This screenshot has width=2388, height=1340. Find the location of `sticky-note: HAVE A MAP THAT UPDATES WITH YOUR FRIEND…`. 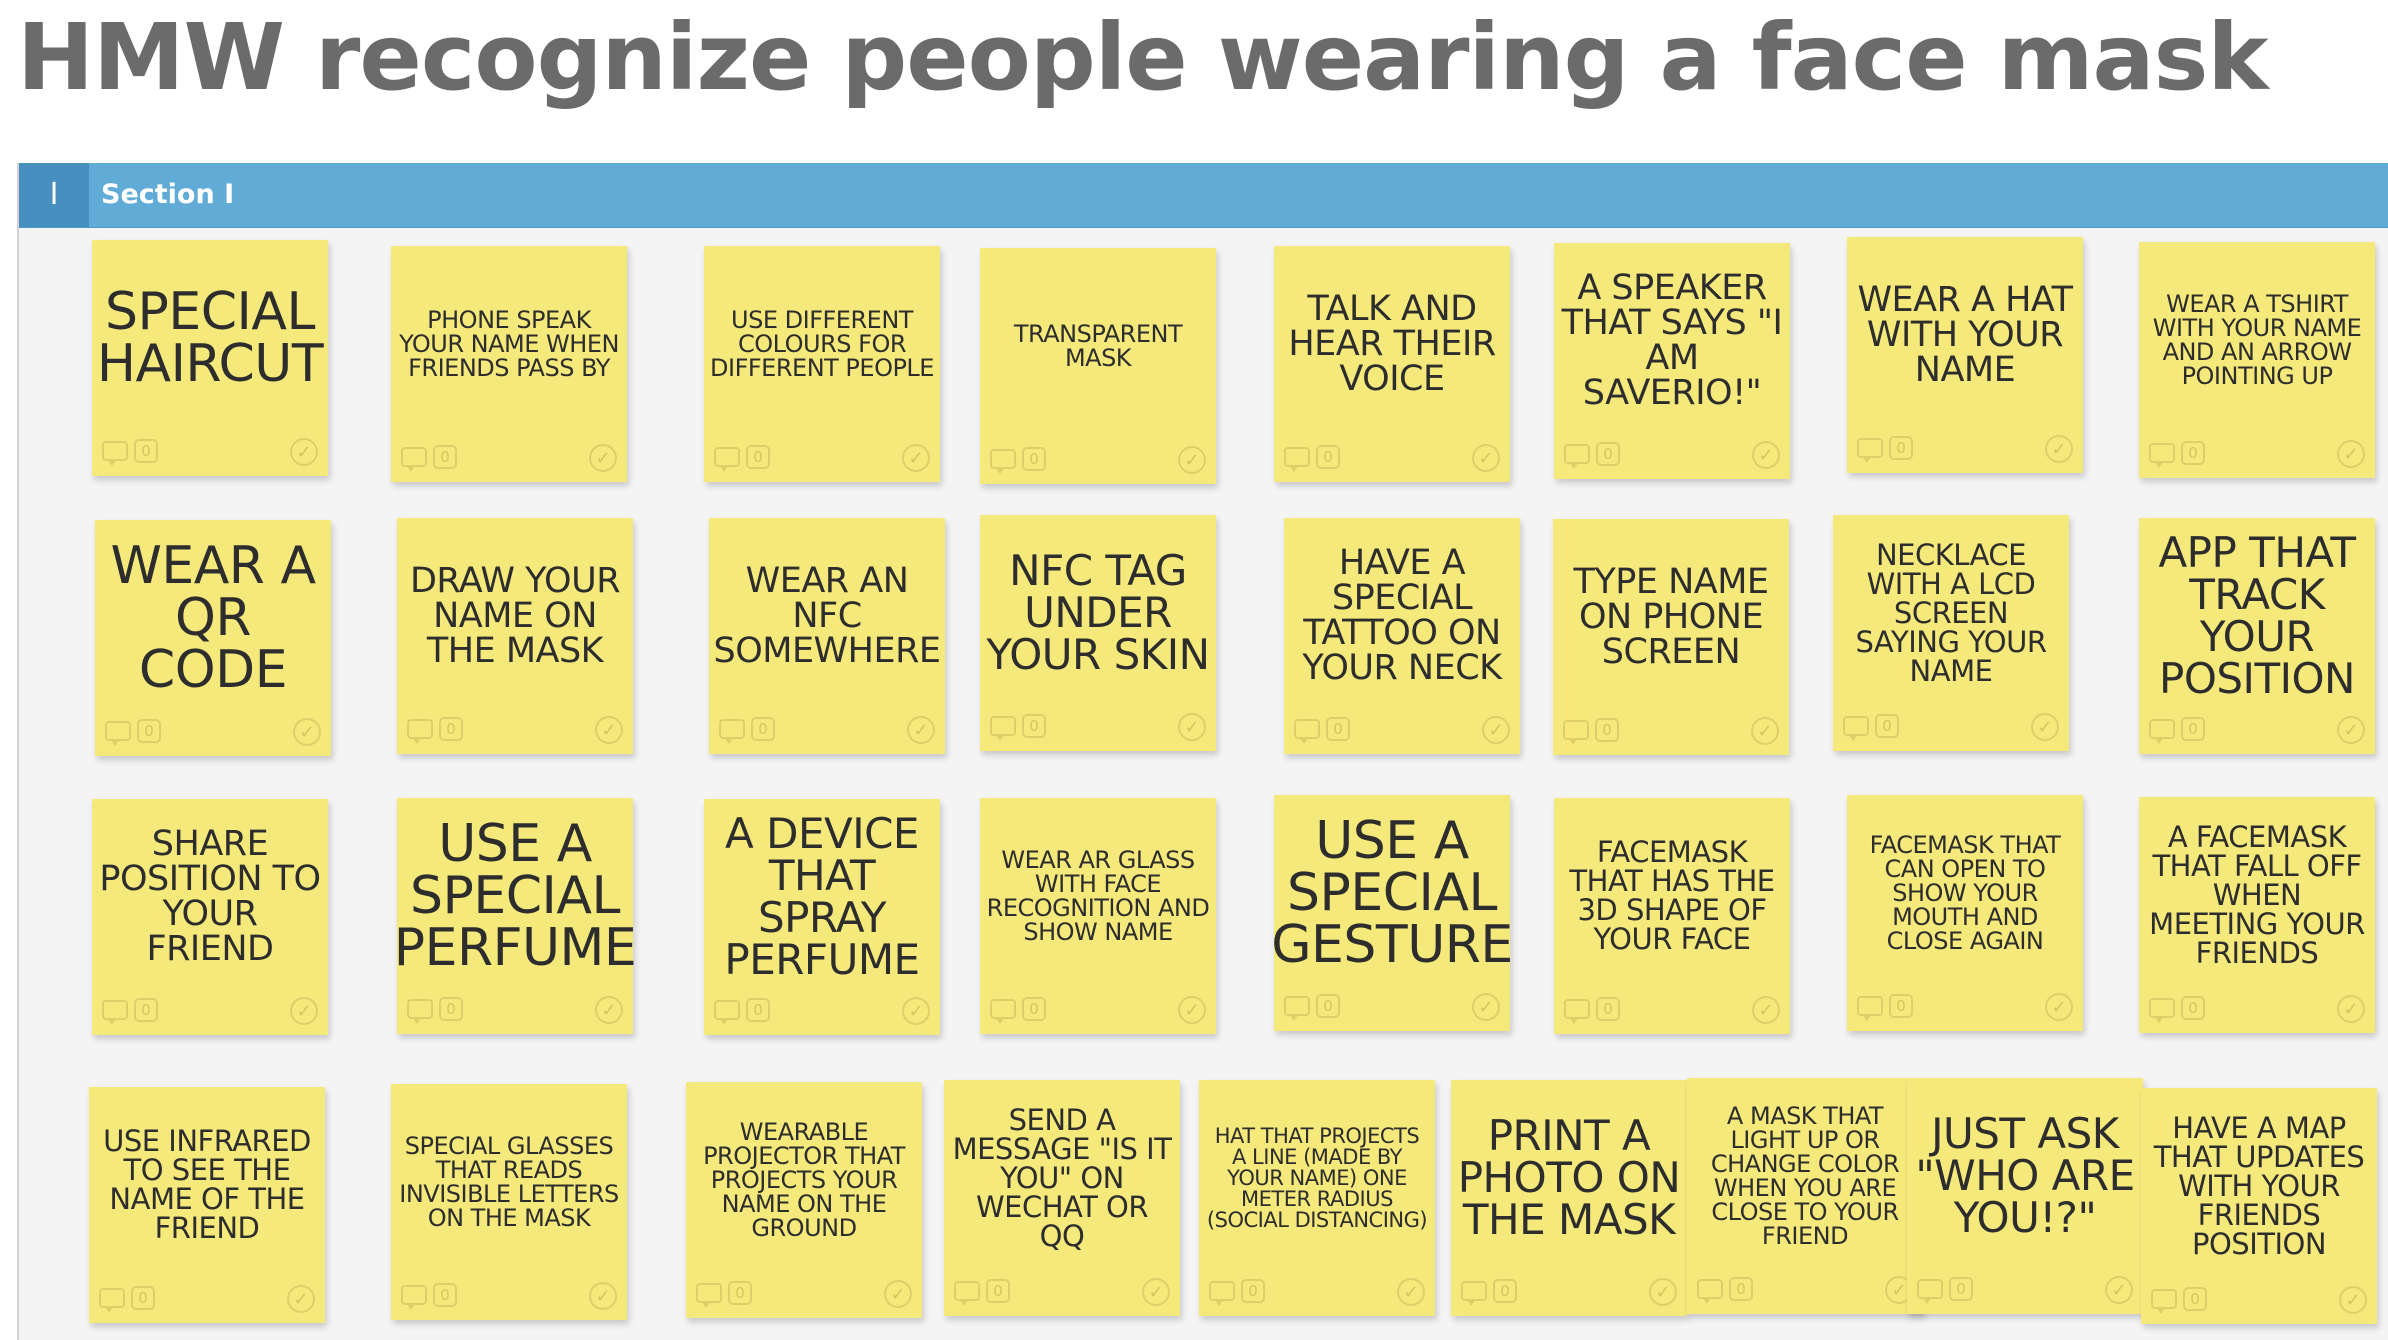

sticky-note: HAVE A MAP THAT UPDATES WITH YOUR FRIEND… is located at coordinates (2259, 1206).